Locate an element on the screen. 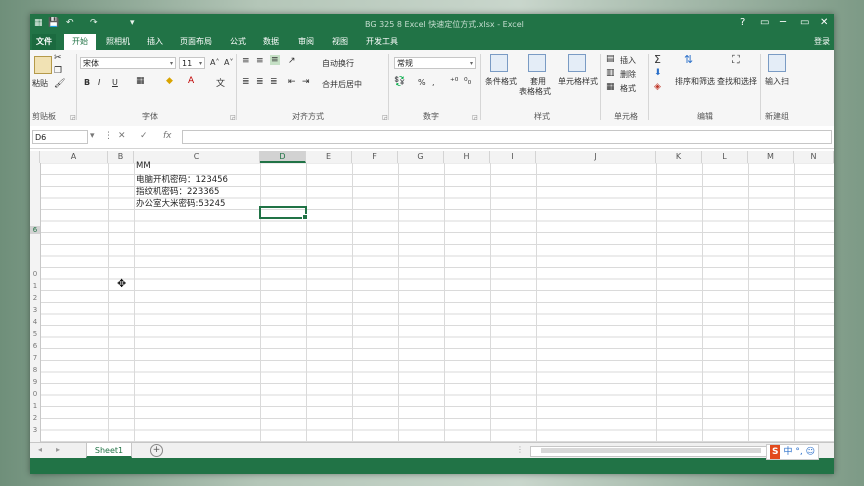 Image resolution: width=864 pixels, height=486 pixels. bold-button: B is located at coordinates (87, 82).